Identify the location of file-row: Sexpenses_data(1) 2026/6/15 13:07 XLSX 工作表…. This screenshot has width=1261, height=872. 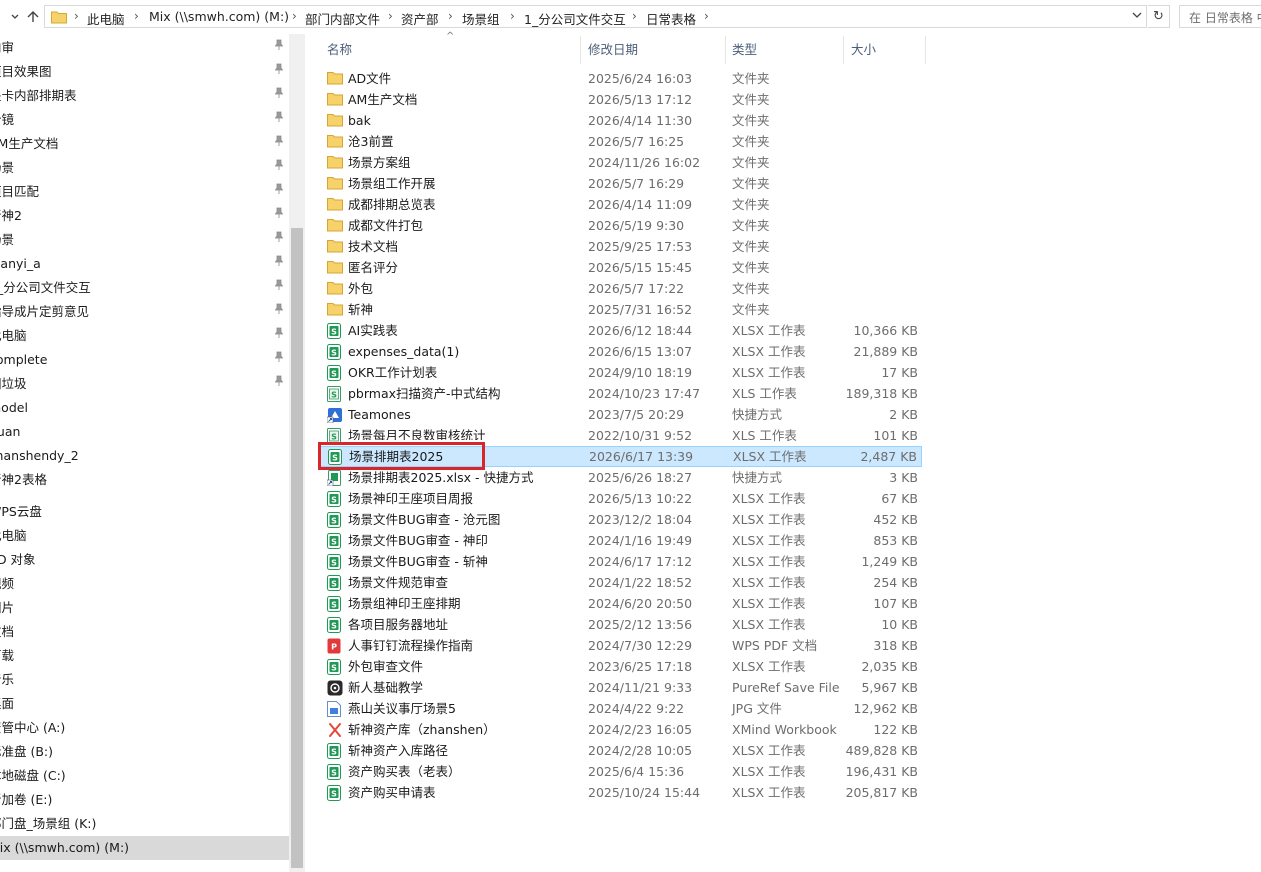
(620, 351).